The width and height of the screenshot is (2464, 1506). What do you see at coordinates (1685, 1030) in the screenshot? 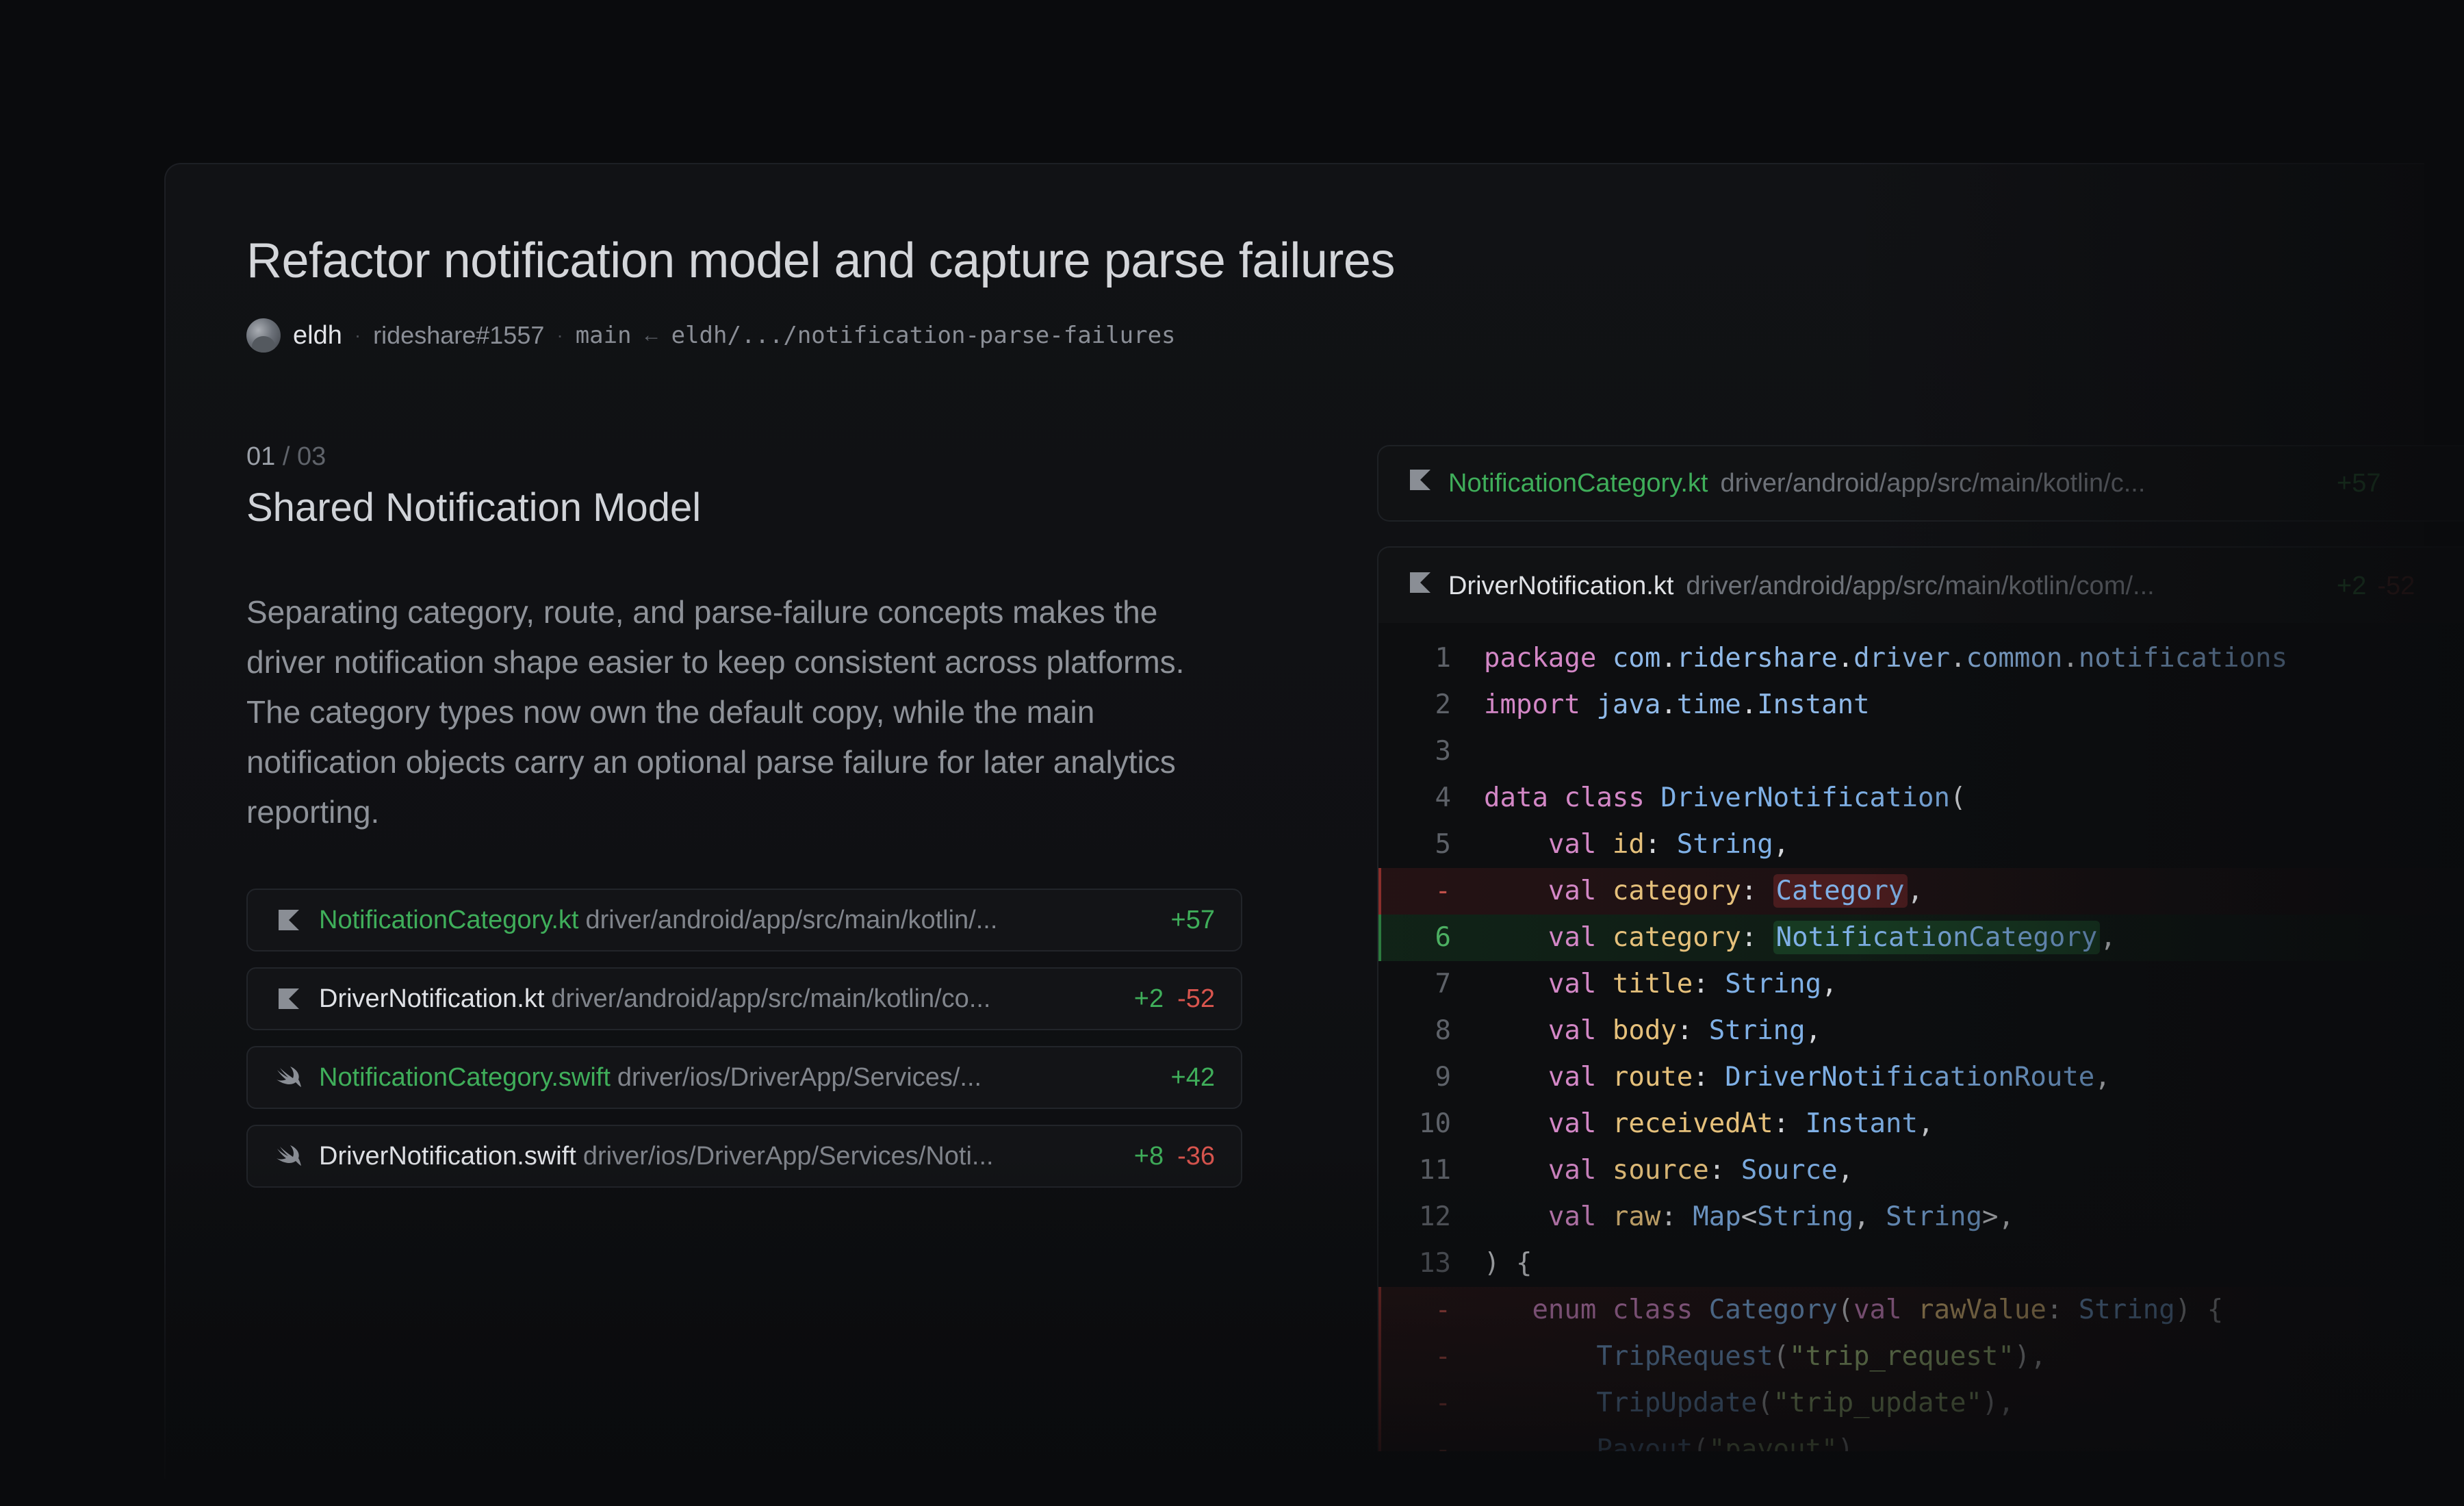
I see `code-text: val body: String,` at bounding box center [1685, 1030].